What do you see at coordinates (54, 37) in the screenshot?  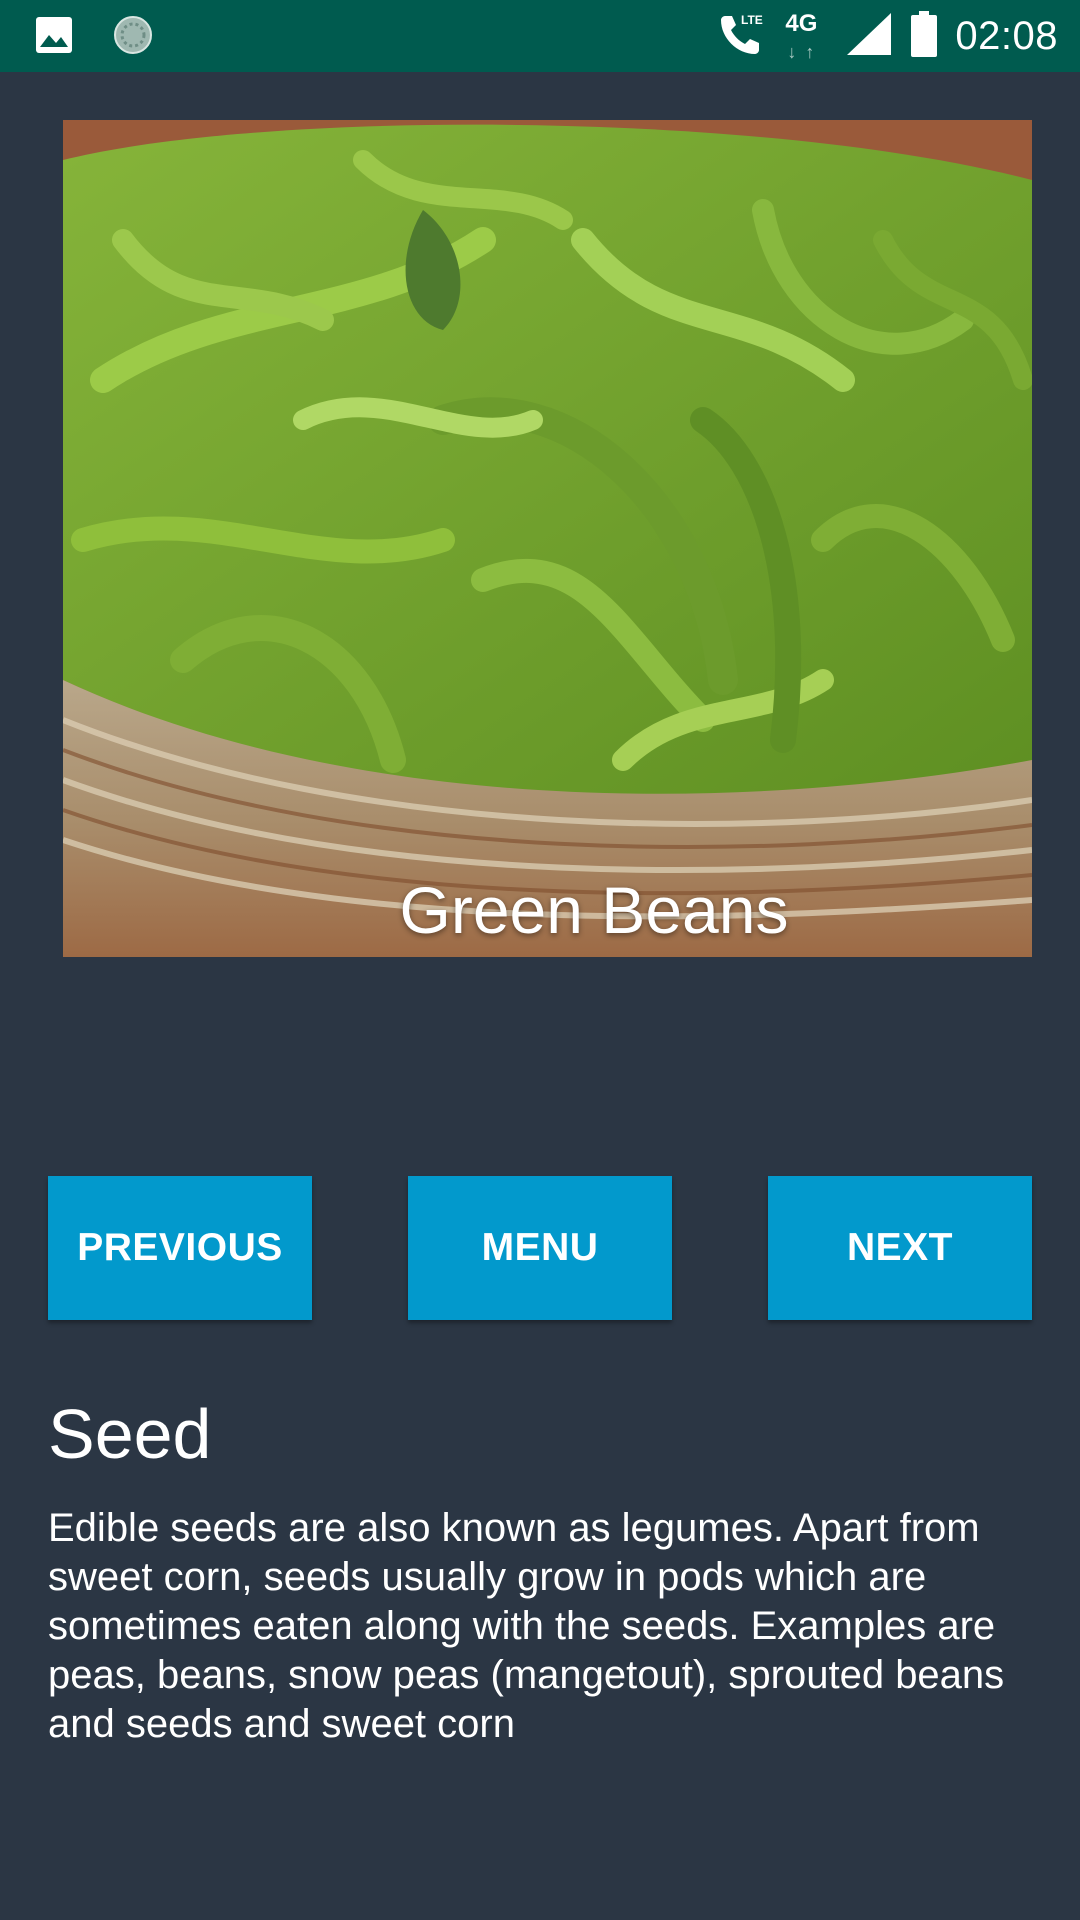 I see `image-icon` at bounding box center [54, 37].